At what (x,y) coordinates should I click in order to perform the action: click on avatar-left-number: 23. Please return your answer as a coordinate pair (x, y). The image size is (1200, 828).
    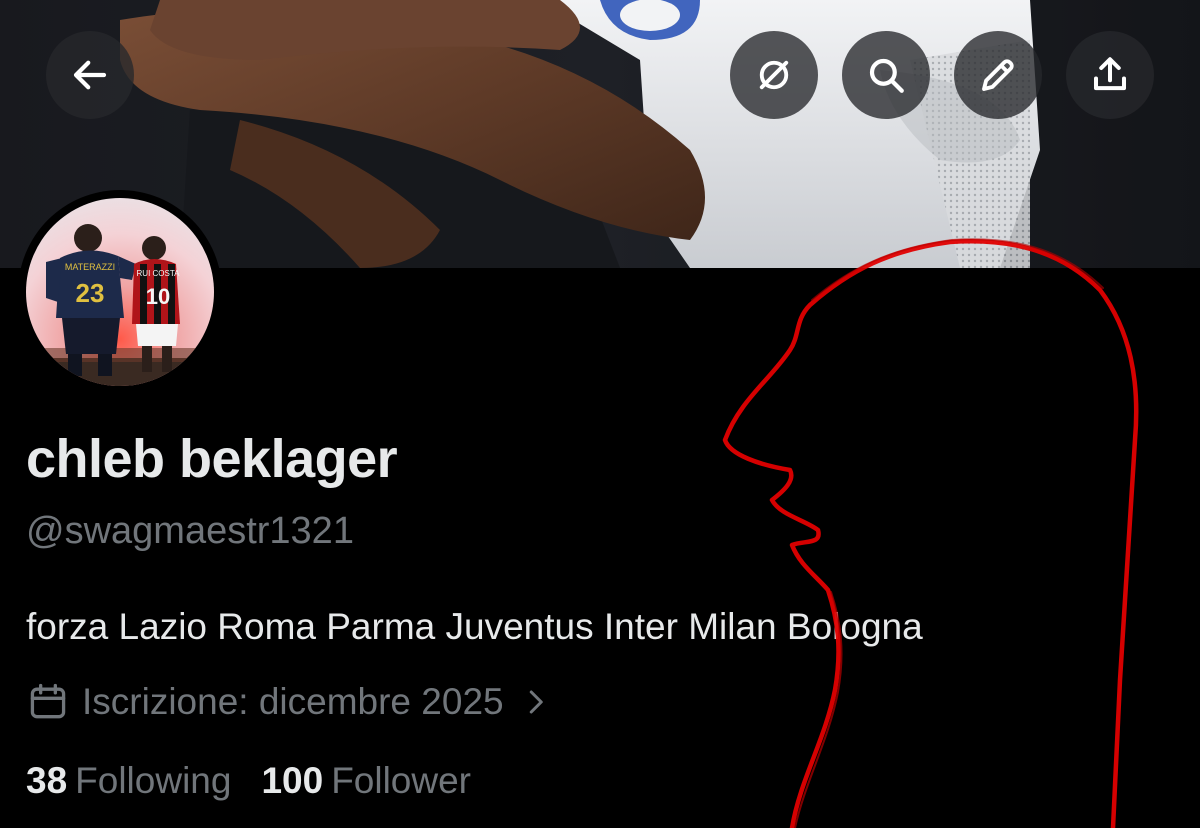
    Looking at the image, I should click on (90, 293).